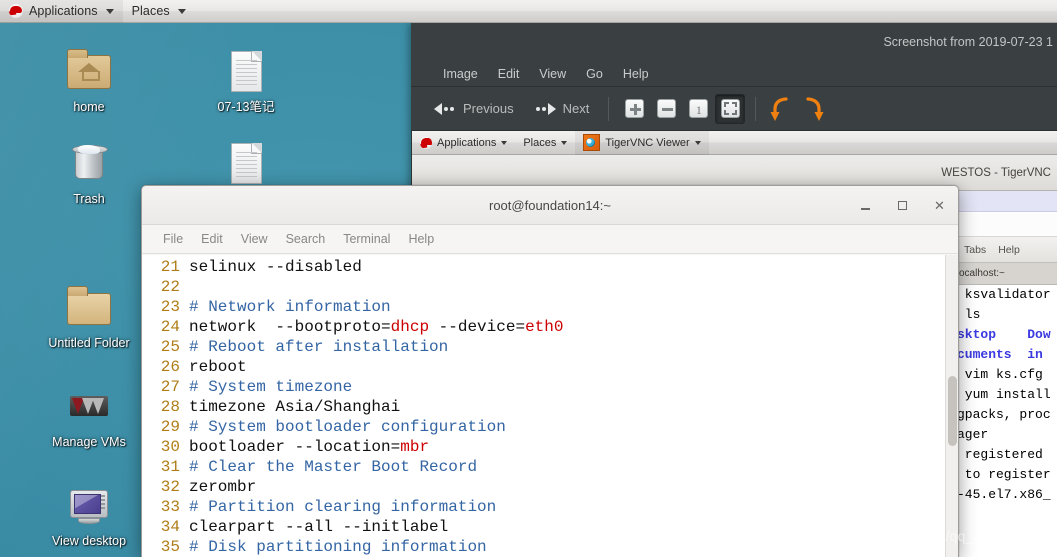 The height and width of the screenshot is (557, 1057). What do you see at coordinates (173, 239) in the screenshot?
I see `terminal-menu-file: File` at bounding box center [173, 239].